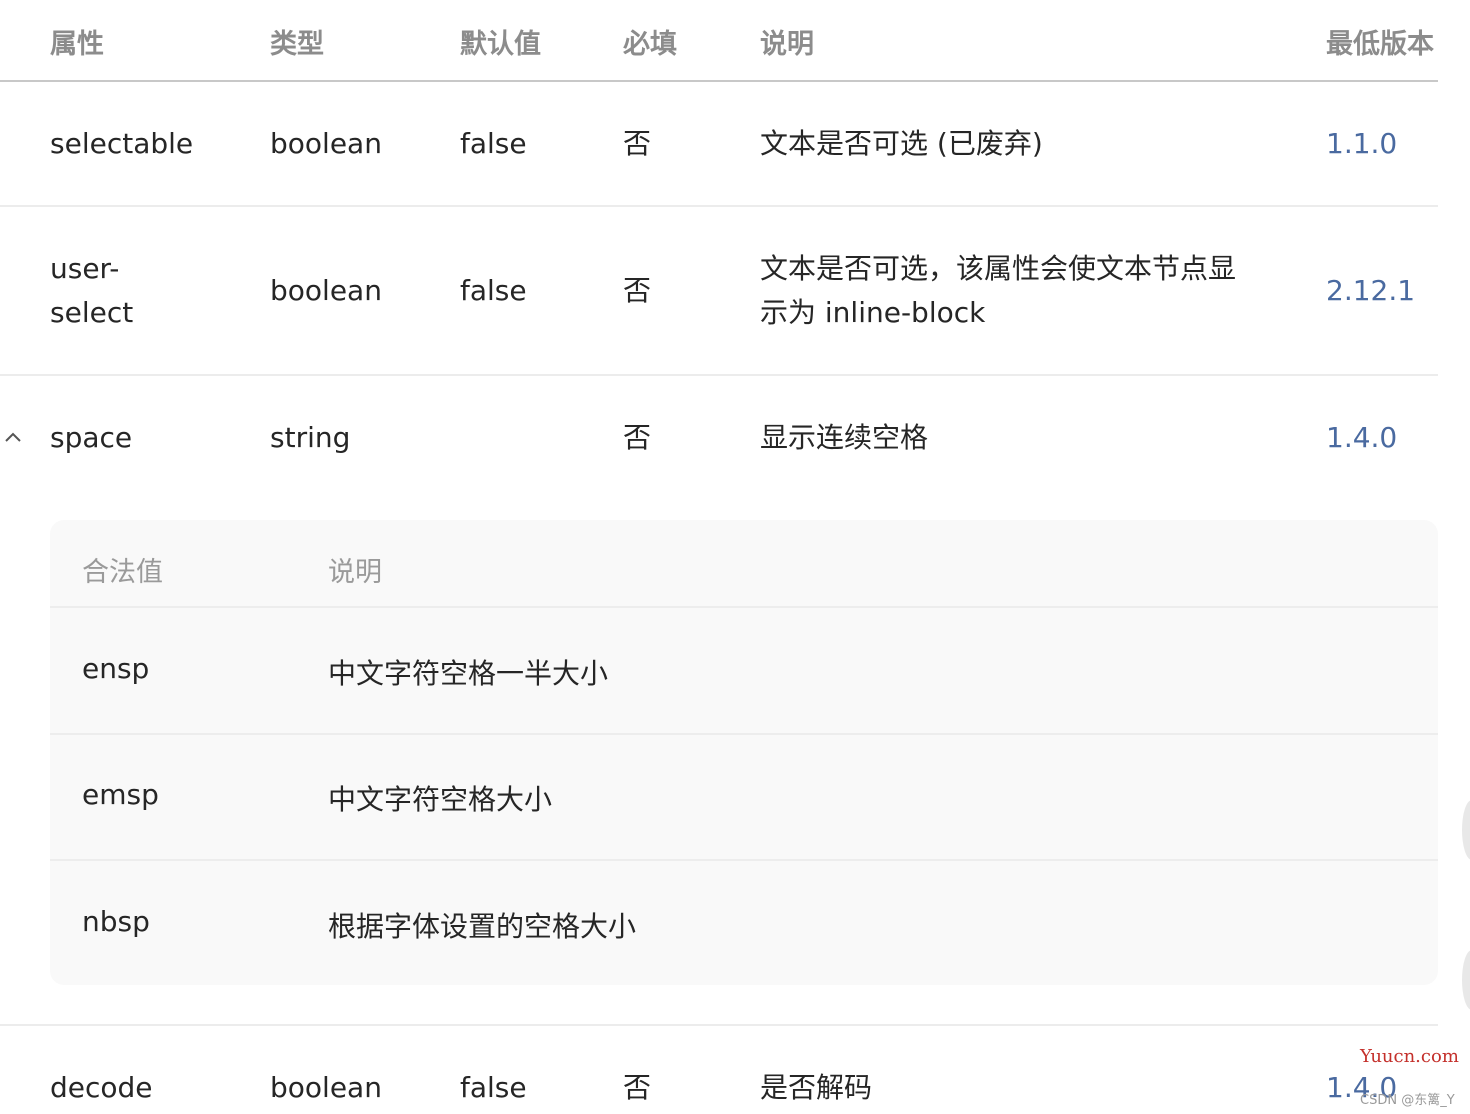 This screenshot has width=1470, height=1114. What do you see at coordinates (310, 437) in the screenshot?
I see `row-type: string` at bounding box center [310, 437].